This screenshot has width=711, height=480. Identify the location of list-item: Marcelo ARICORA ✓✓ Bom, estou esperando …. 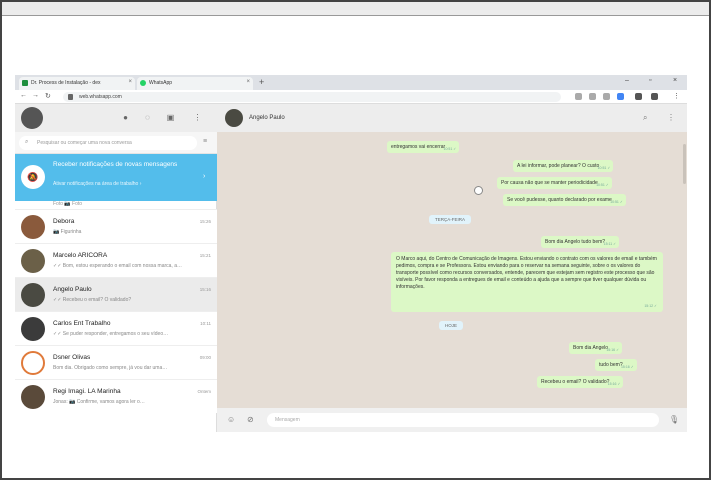
(116, 260).